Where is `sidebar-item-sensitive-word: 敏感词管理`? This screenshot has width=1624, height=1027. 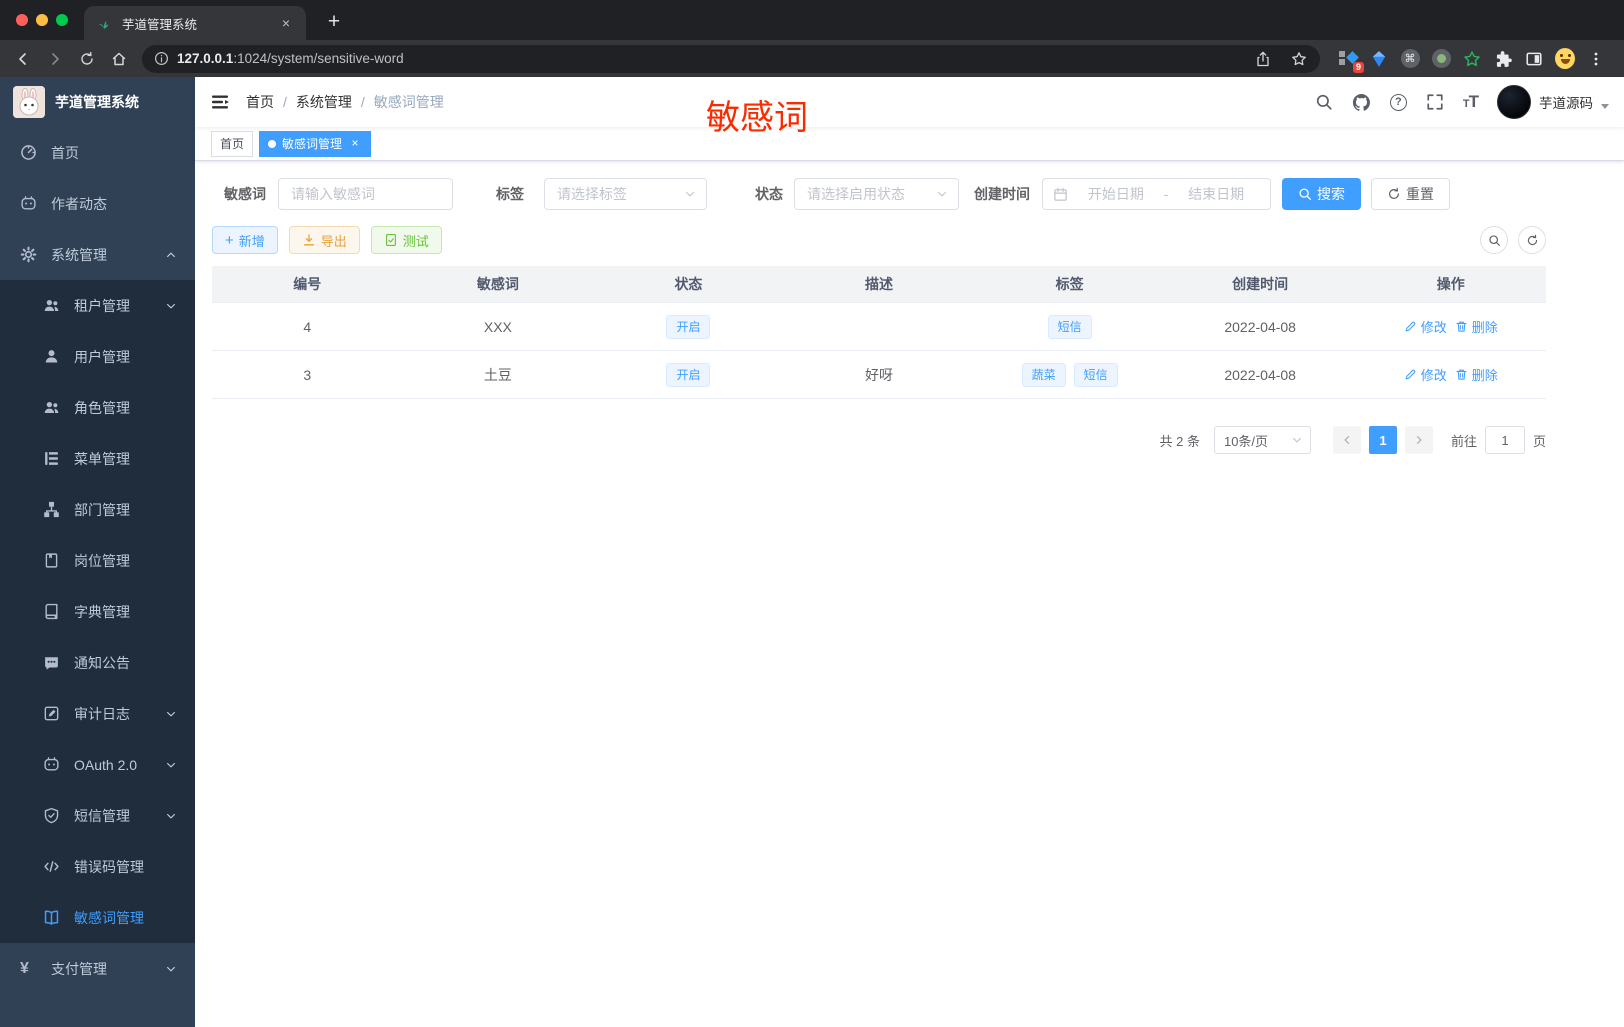
sidebar-item-sensitive-word: 敏感词管理 is located at coordinates (97, 917).